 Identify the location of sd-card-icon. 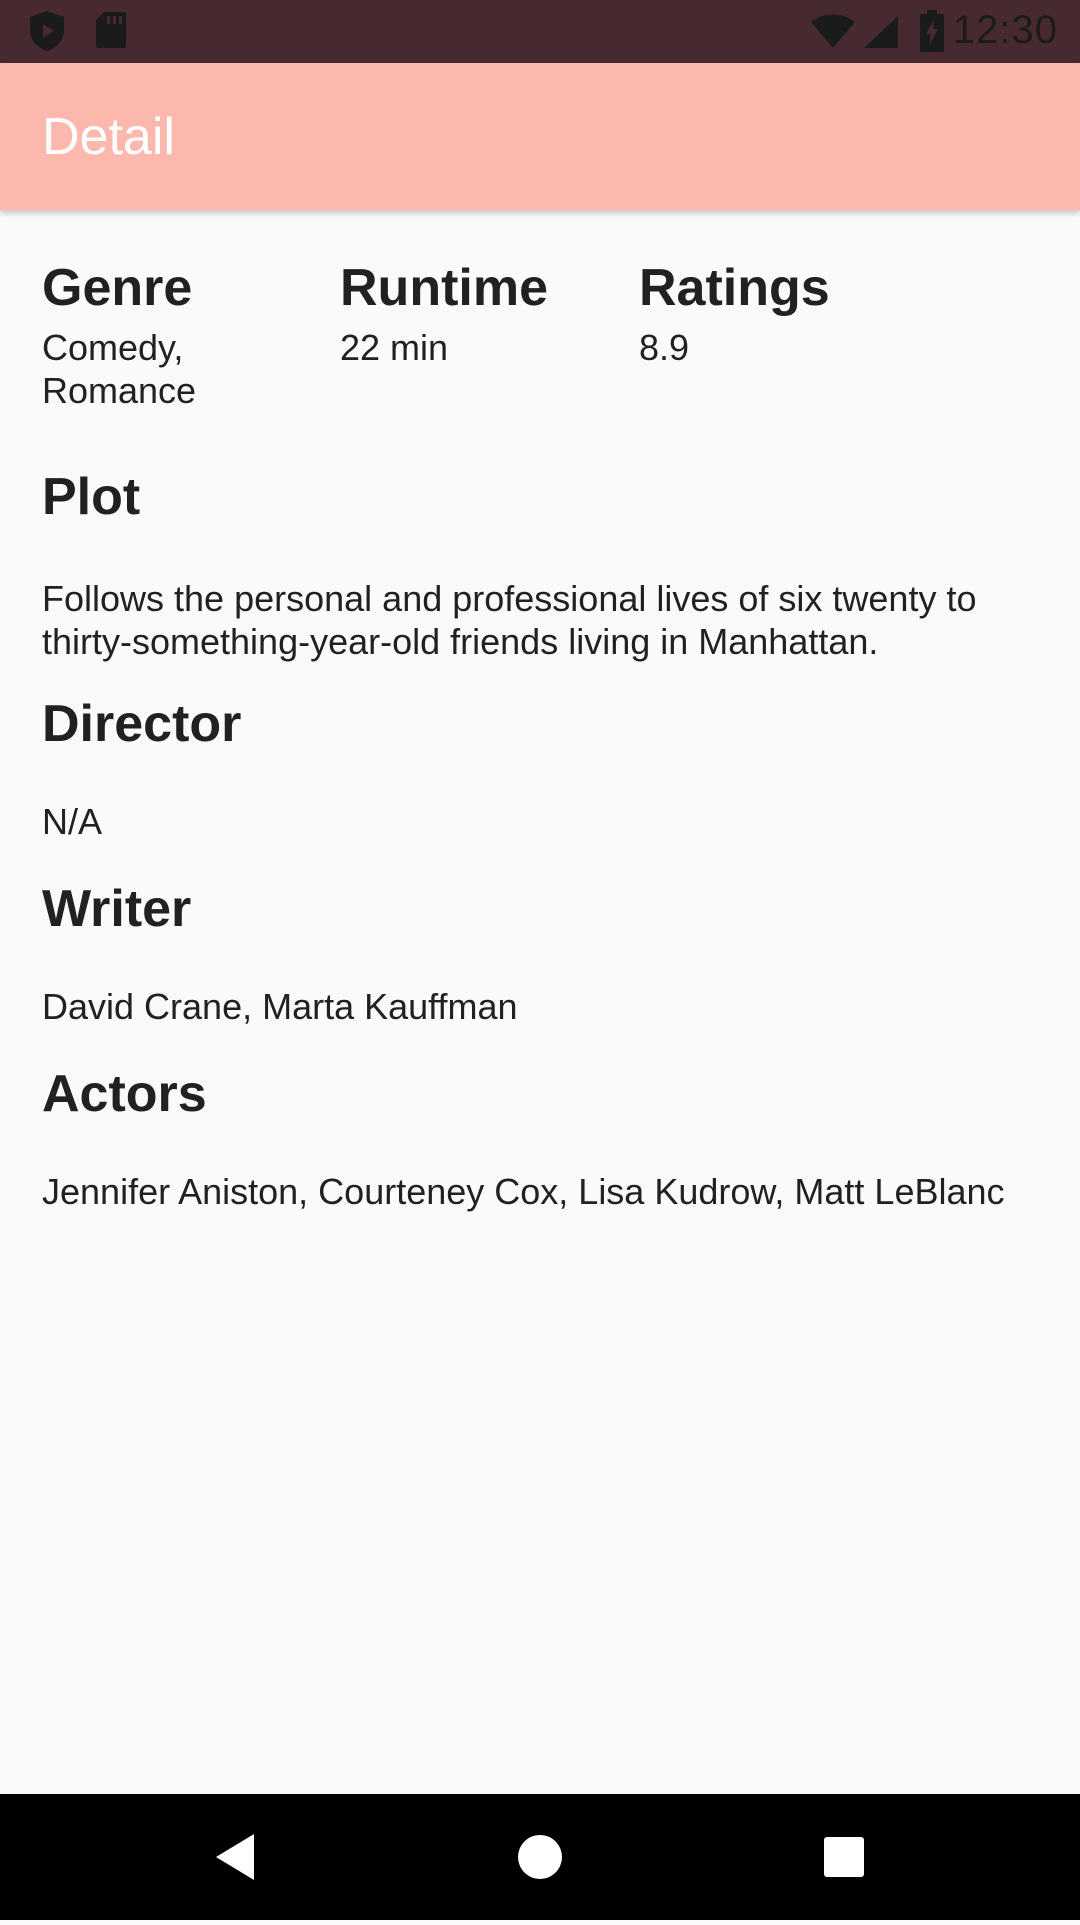
(111, 32).